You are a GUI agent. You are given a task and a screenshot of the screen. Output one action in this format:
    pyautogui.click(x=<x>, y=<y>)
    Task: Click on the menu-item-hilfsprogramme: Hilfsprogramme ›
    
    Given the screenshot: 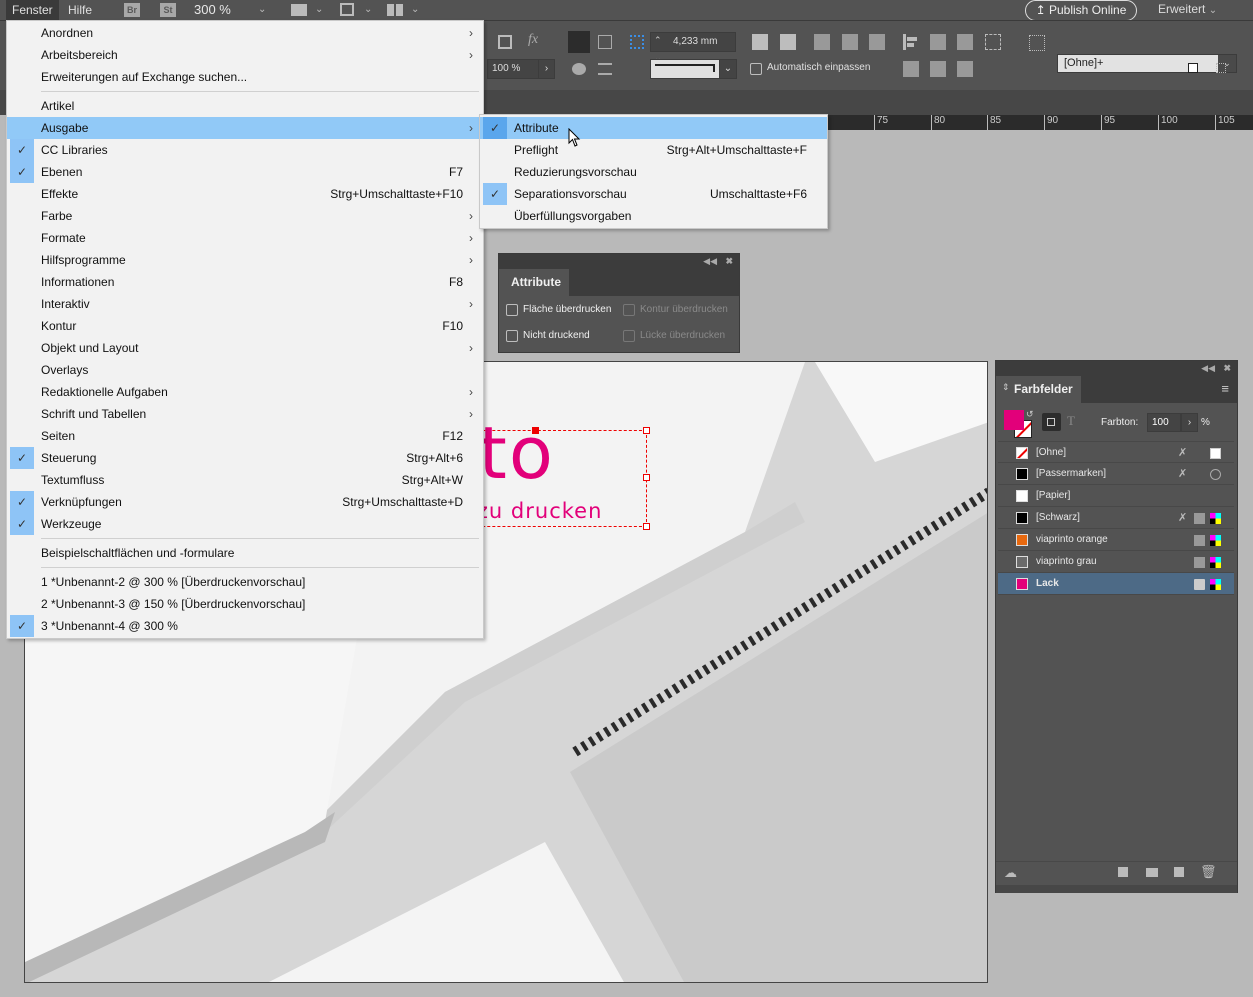 What is the action you would take?
    pyautogui.click(x=245, y=260)
    